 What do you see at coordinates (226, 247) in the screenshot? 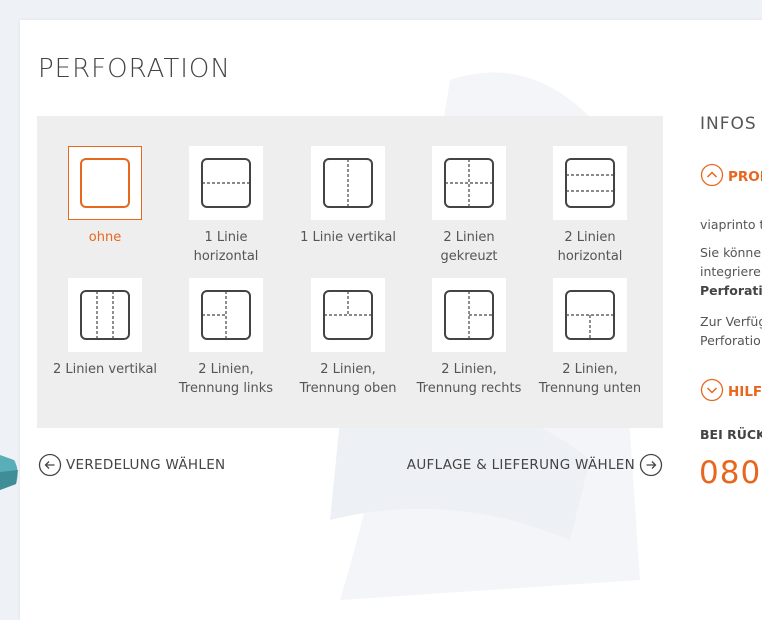
I see `option-label: 1 Linie horizontal` at bounding box center [226, 247].